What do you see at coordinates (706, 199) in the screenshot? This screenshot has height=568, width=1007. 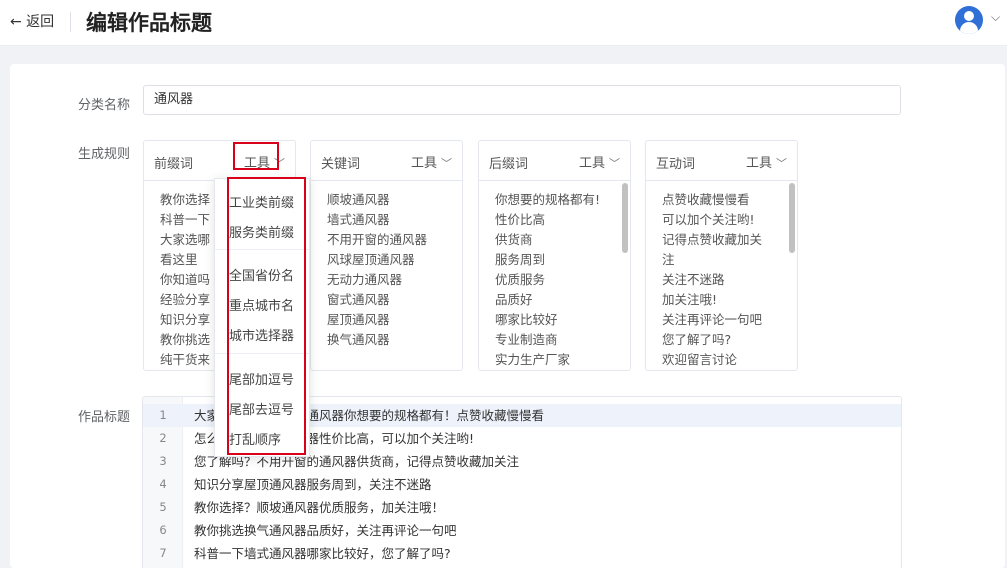 I see `list-item: 点赞收藏慢慢看` at bounding box center [706, 199].